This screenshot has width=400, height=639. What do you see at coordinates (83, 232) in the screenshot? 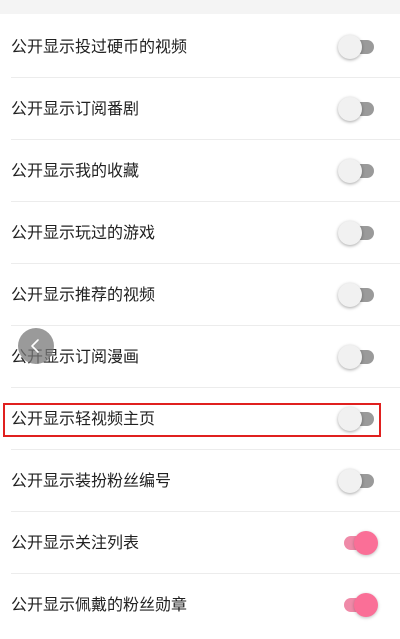
I see `setting-label: 公开显示玩过的游戏` at bounding box center [83, 232].